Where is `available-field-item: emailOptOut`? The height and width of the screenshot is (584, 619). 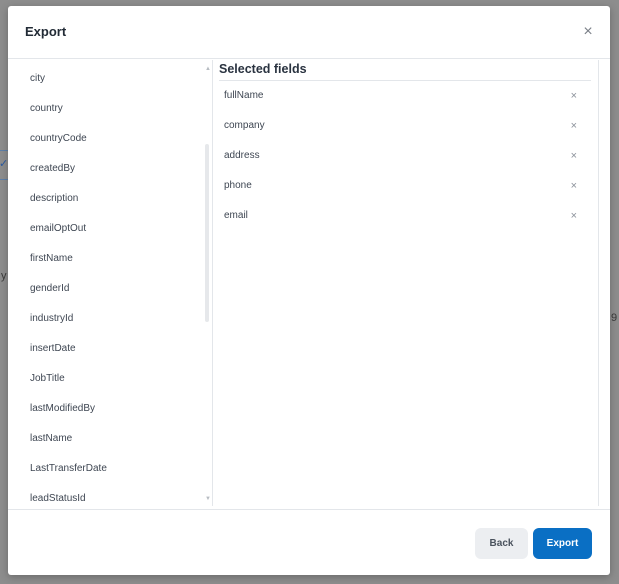 available-field-item: emailOptOut is located at coordinates (110, 234).